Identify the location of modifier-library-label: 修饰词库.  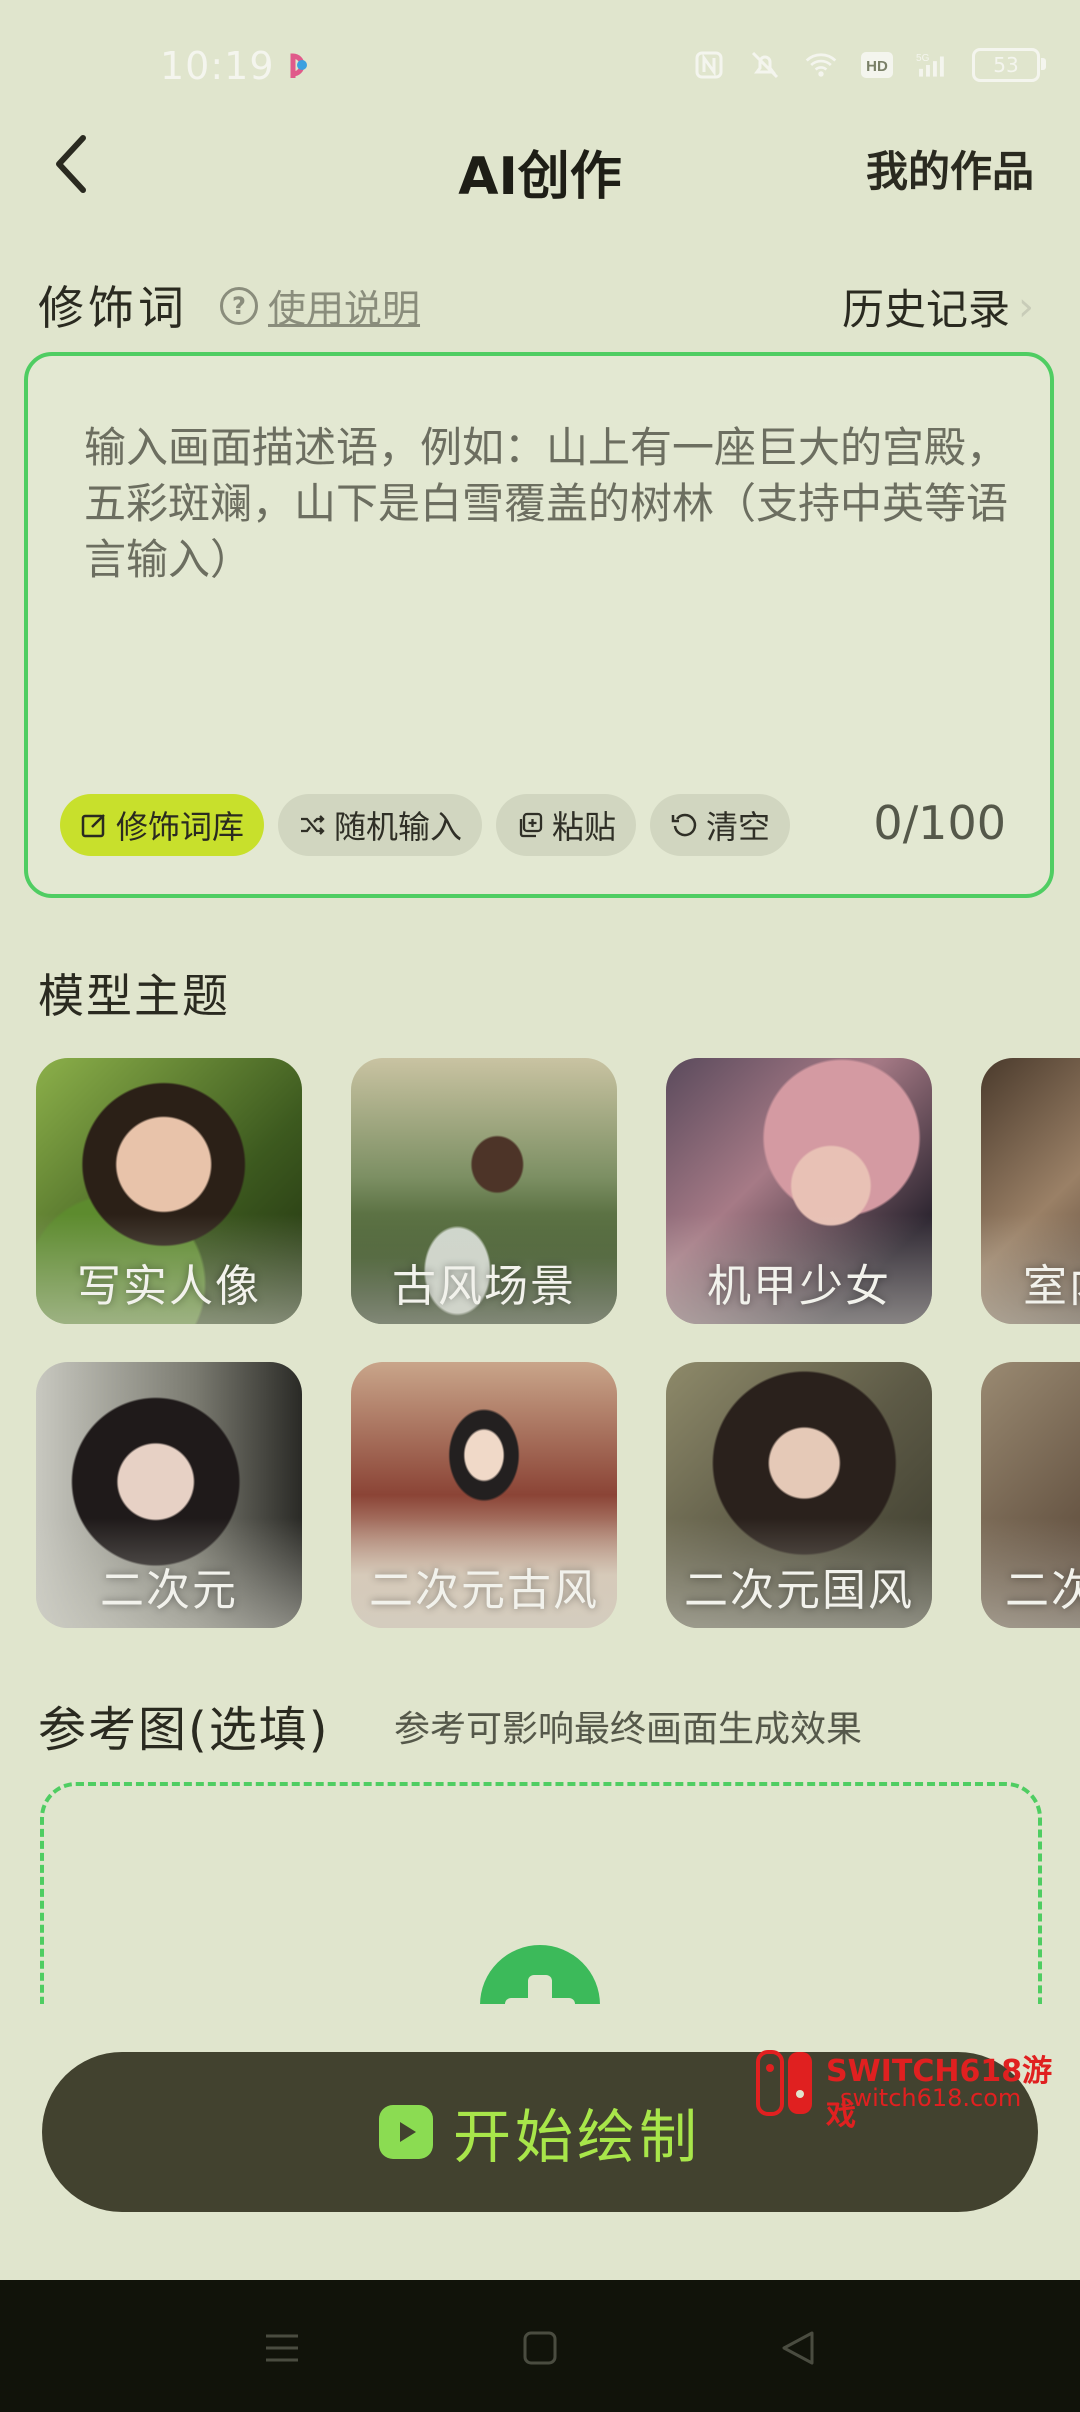
(180, 827).